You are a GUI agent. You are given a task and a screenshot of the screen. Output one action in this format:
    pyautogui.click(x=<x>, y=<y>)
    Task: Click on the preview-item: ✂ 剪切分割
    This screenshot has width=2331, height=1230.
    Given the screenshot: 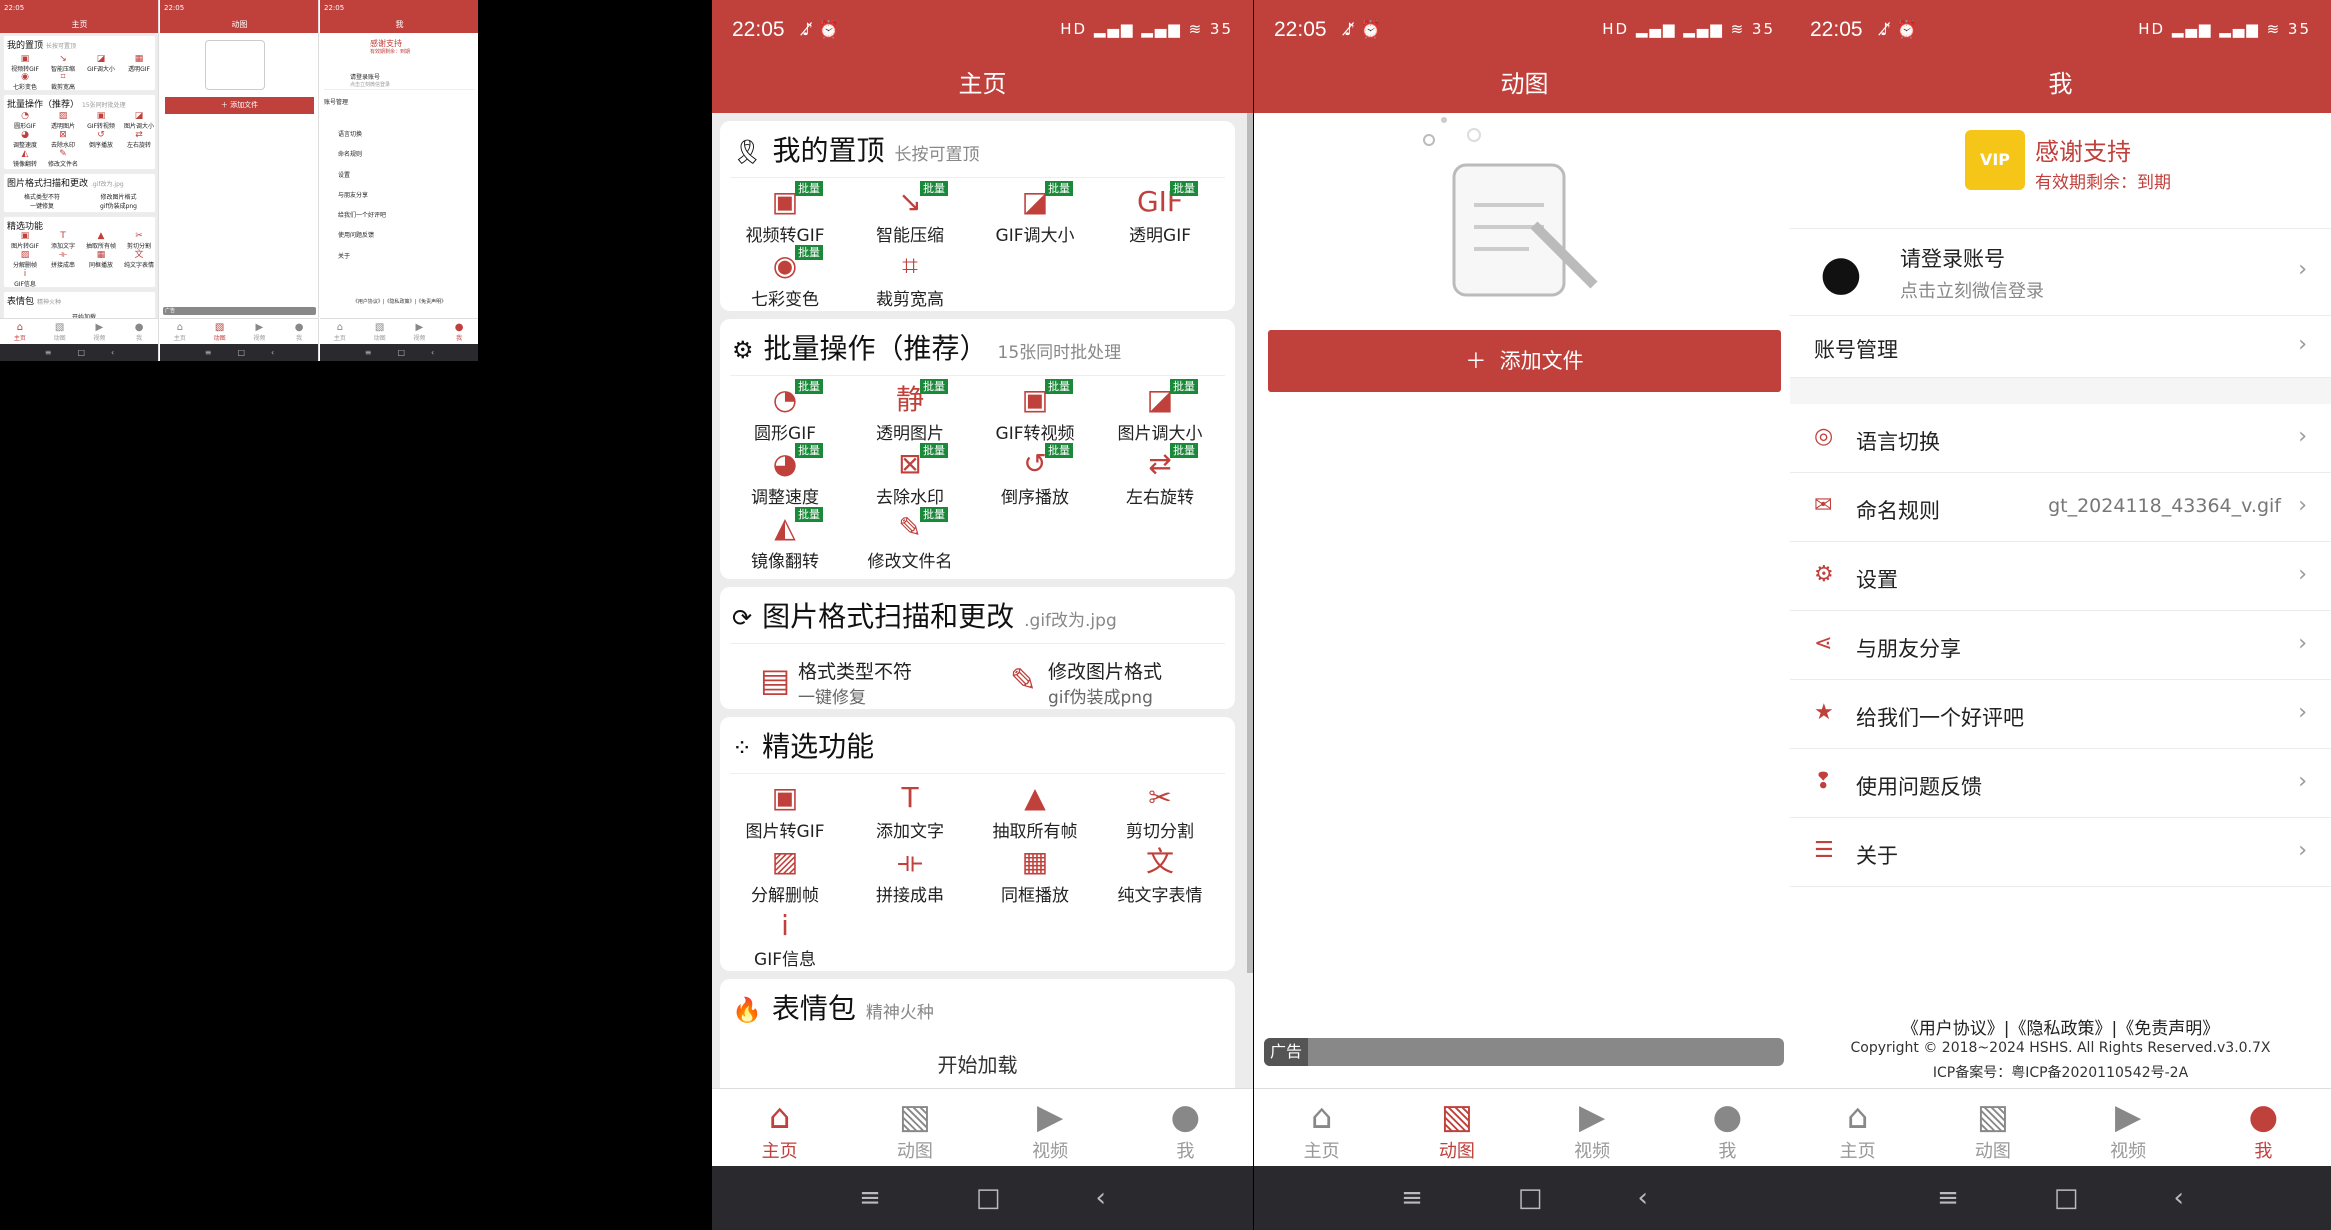 What is the action you would take?
    pyautogui.click(x=139, y=240)
    